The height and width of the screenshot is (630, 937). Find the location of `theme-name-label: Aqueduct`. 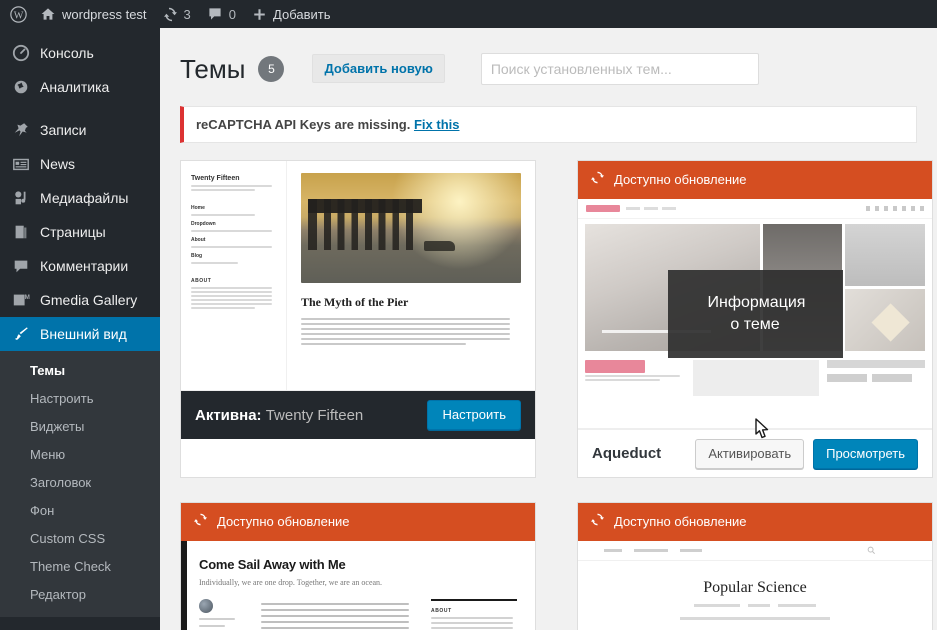

theme-name-label: Aqueduct is located at coordinates (627, 453).